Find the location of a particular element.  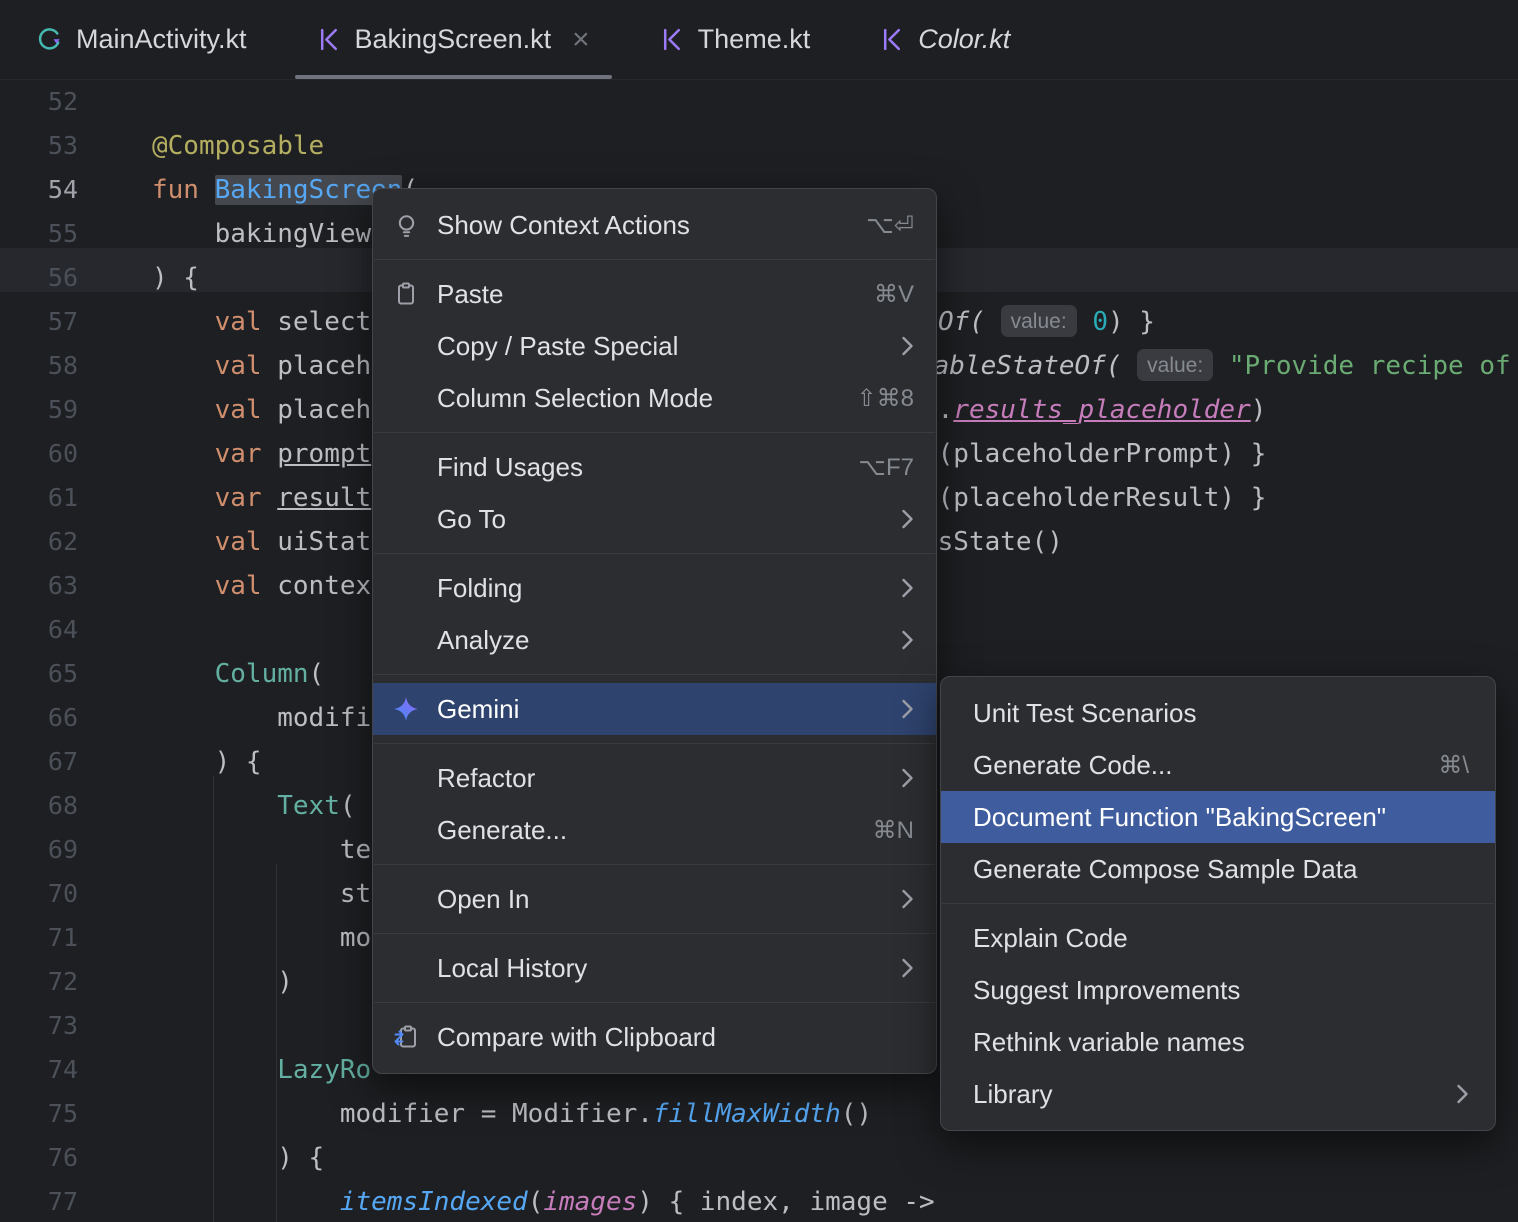

menu-item-generate-code: Generate Code... ⌘\ is located at coordinates (1218, 765).